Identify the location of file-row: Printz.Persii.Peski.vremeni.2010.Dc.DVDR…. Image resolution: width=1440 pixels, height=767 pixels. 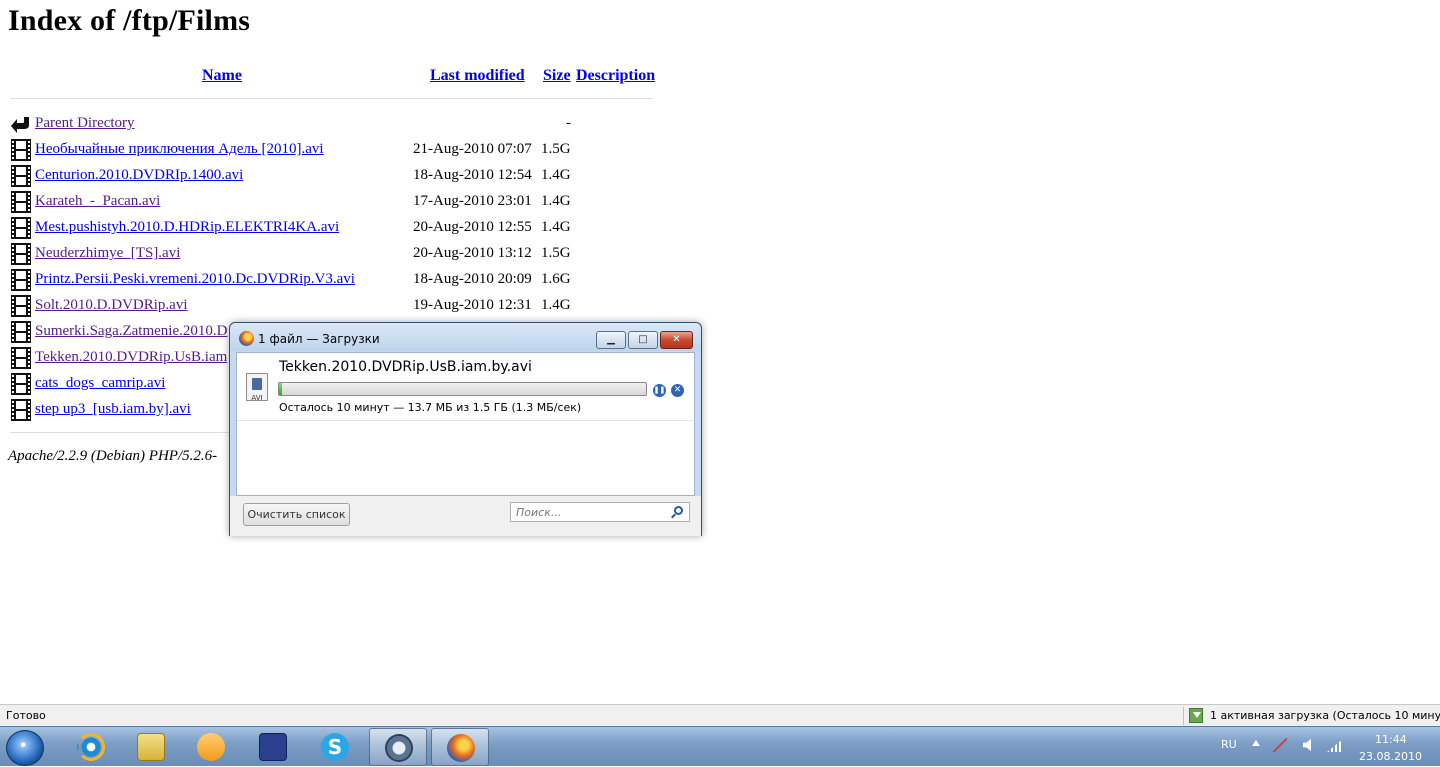
(335, 280).